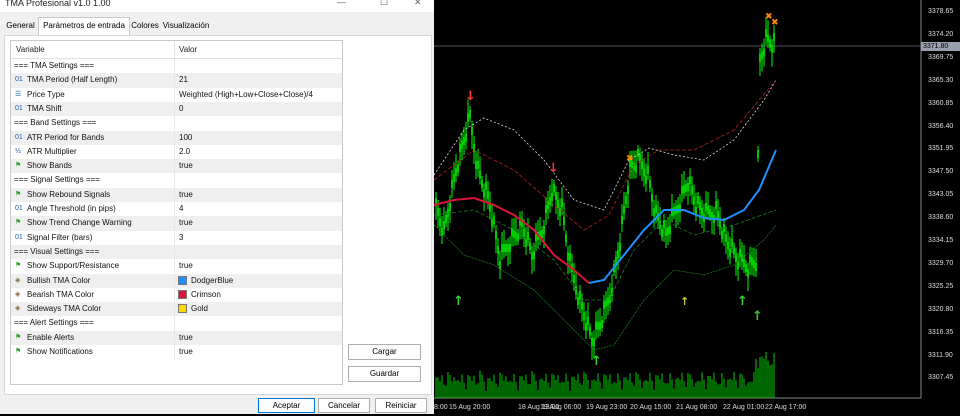  What do you see at coordinates (940, 46) in the screenshot?
I see `current-price-label: 3371.80` at bounding box center [940, 46].